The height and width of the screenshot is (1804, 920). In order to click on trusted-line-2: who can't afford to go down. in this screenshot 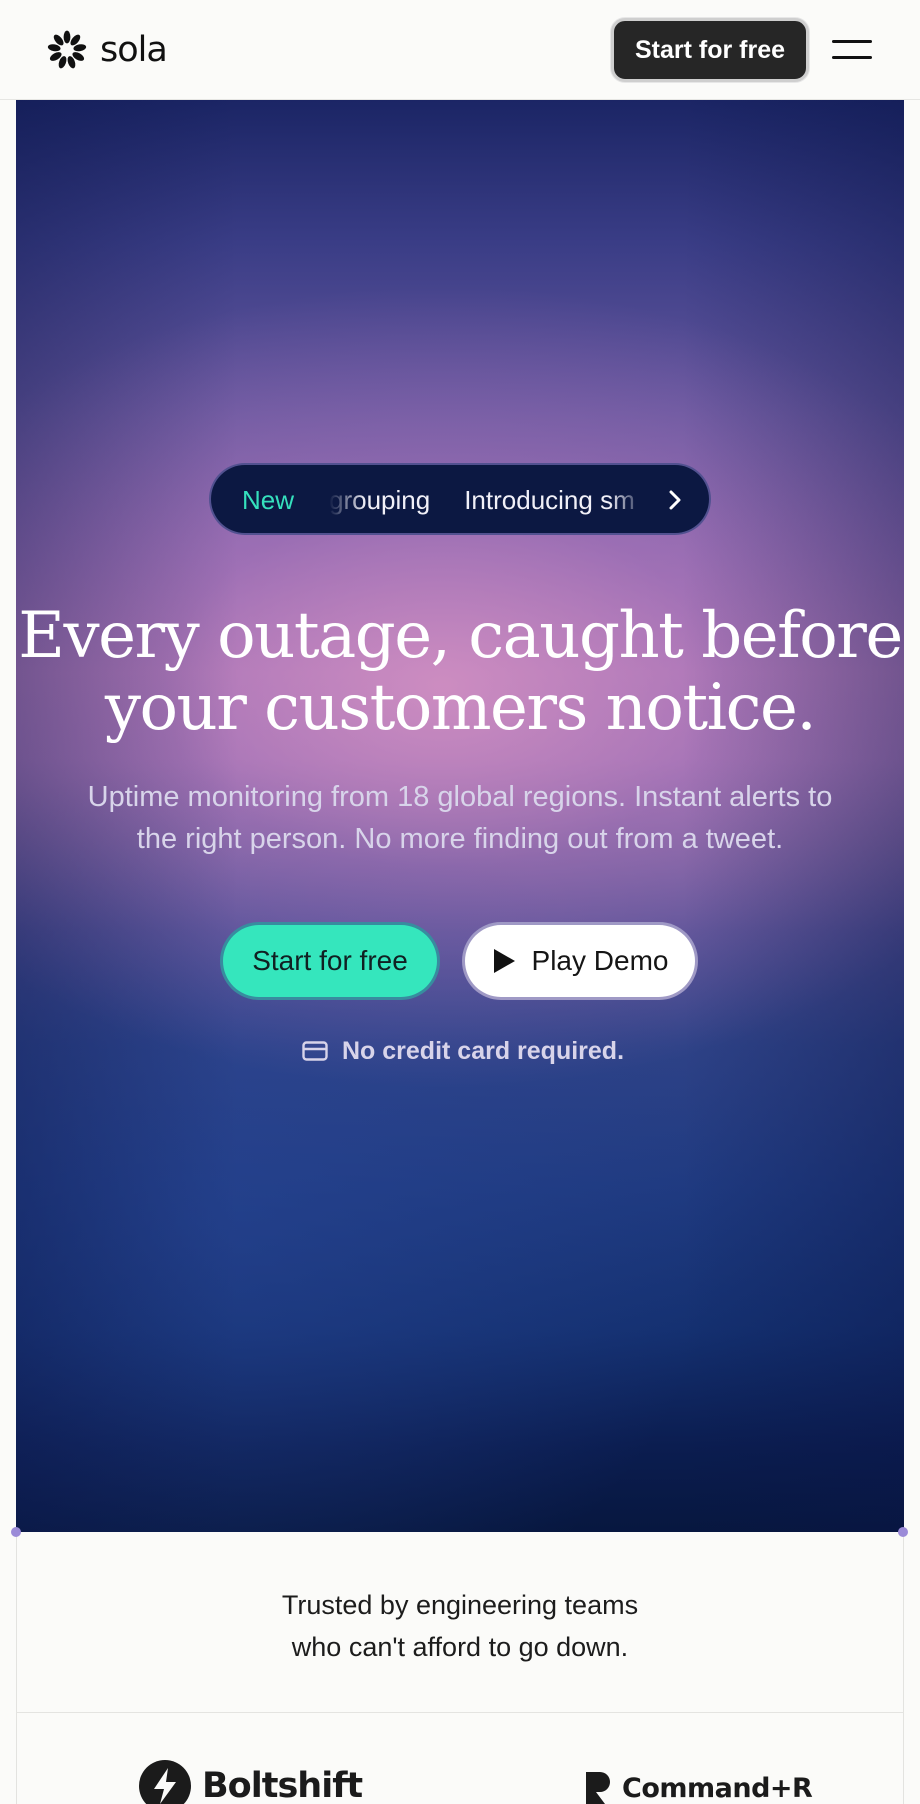, I will do `click(460, 1647)`.